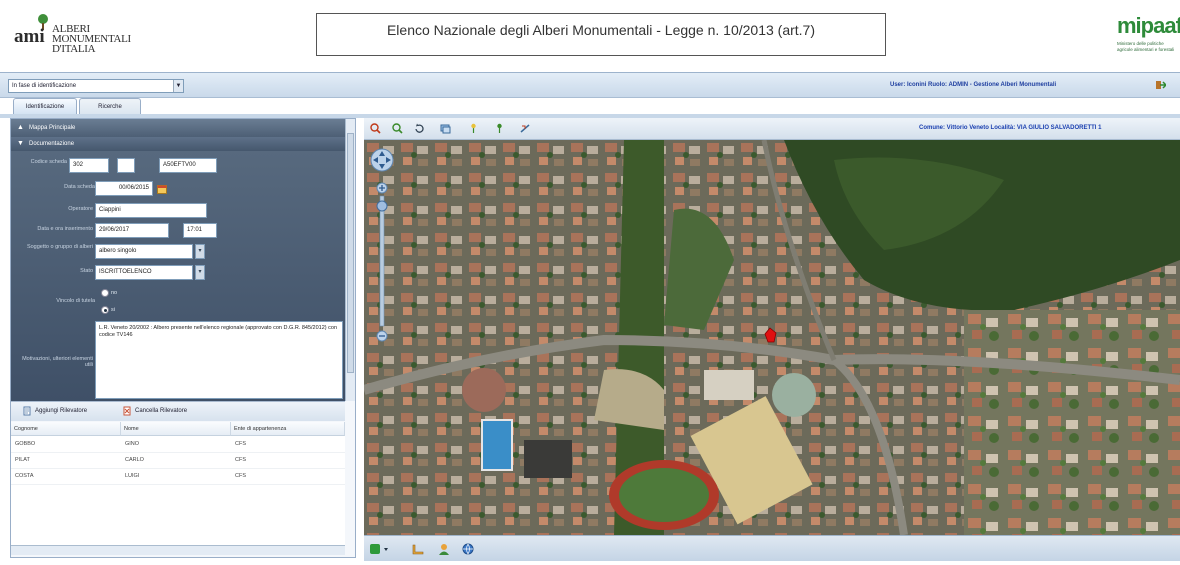  What do you see at coordinates (114, 293) in the screenshot?
I see `vincolo-radio-no-label: no` at bounding box center [114, 293].